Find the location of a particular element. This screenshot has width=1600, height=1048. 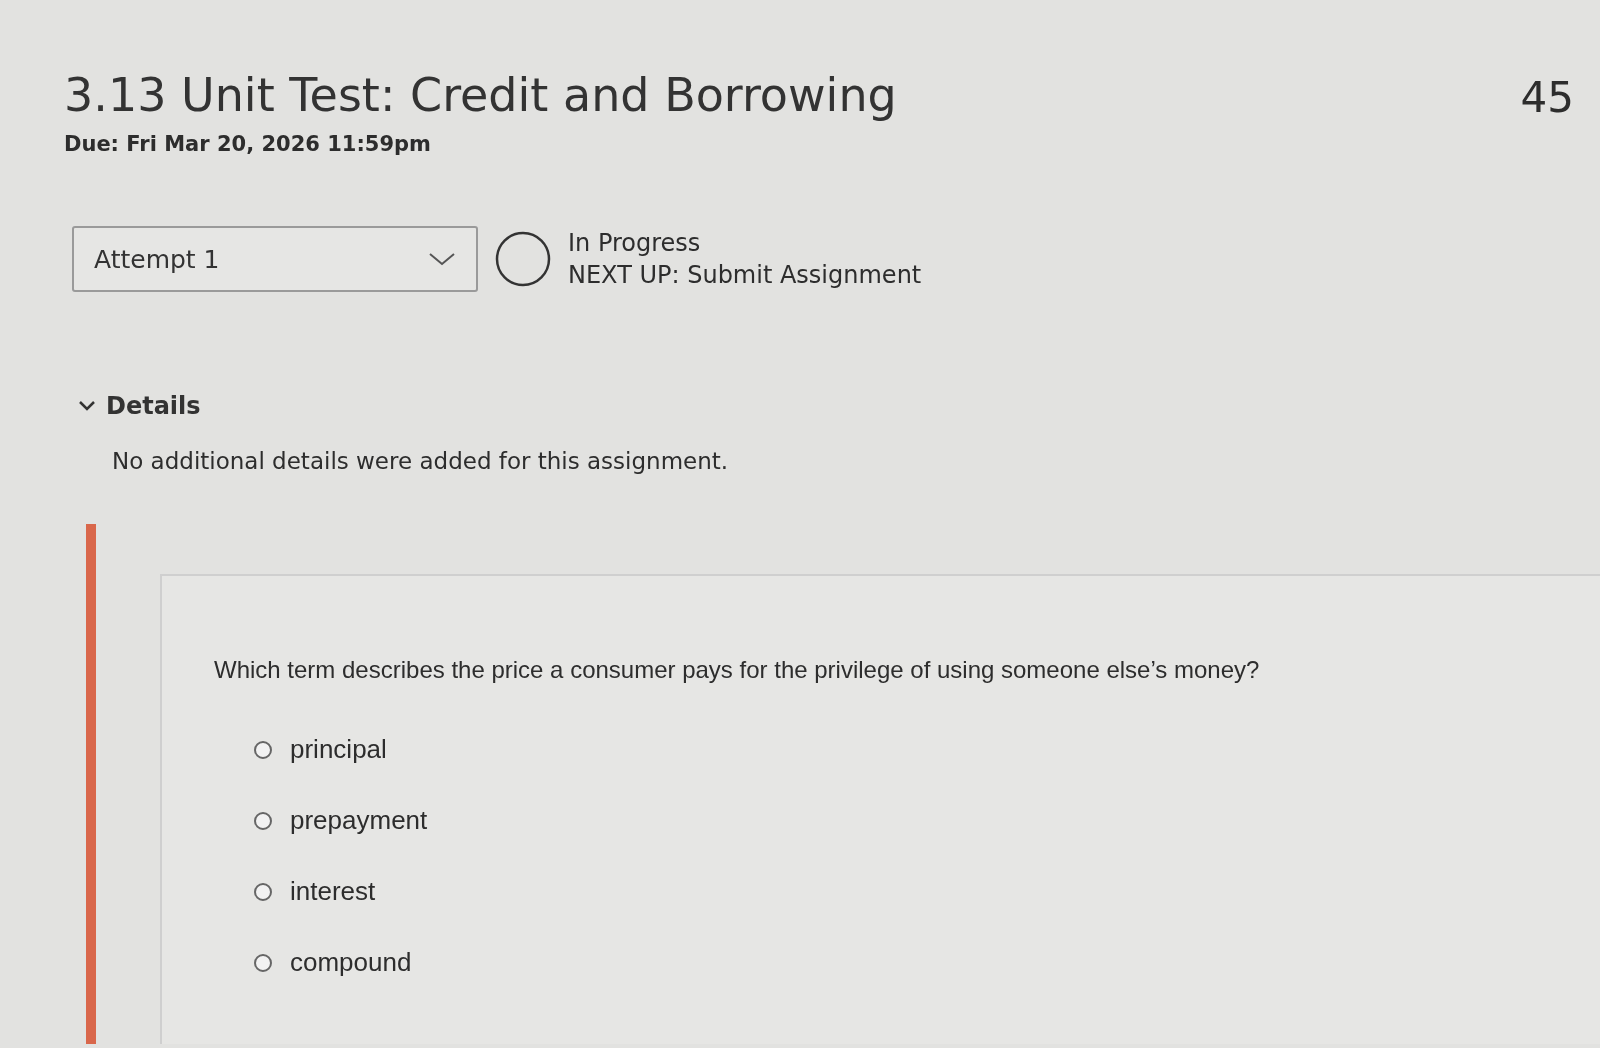

answer-option: principal is located at coordinates (320, 749).